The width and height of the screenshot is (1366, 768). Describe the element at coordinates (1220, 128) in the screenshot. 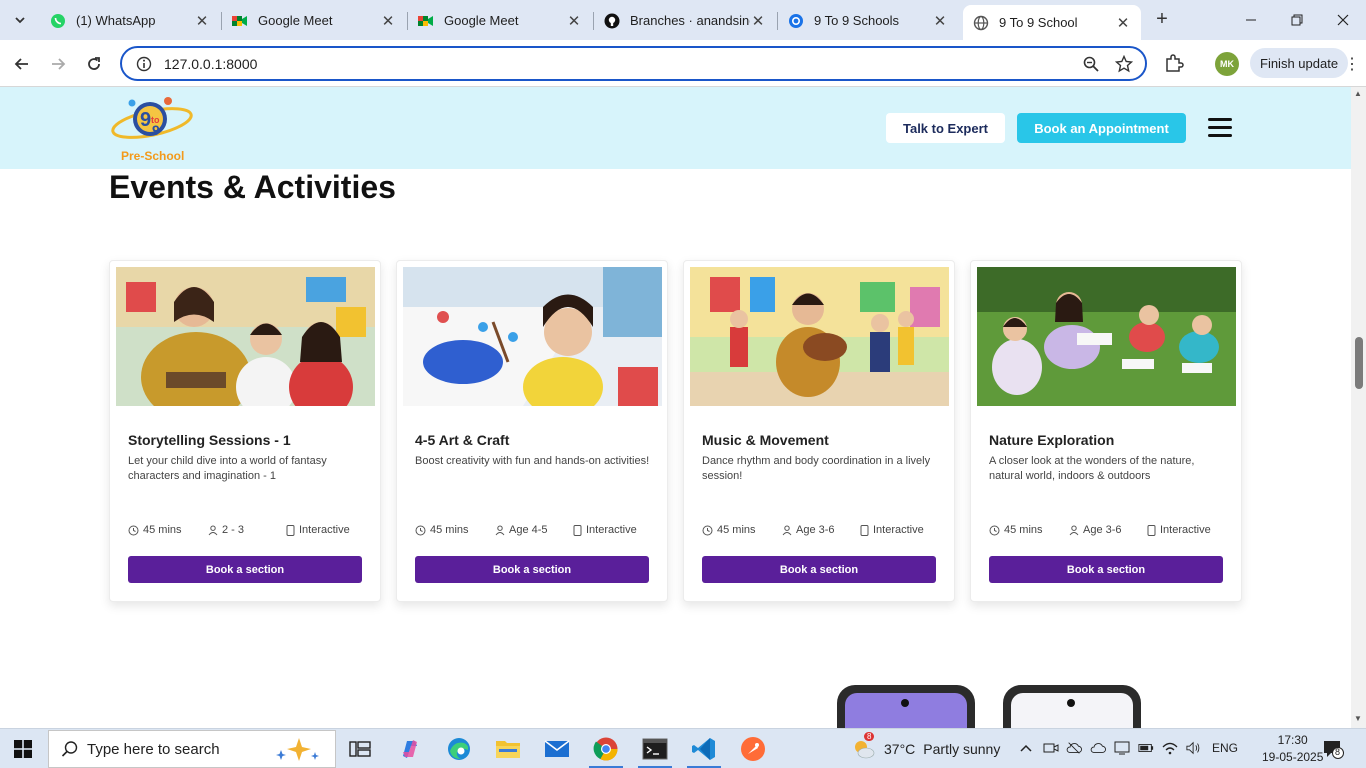

I see `hamburger-menu-icon` at that location.